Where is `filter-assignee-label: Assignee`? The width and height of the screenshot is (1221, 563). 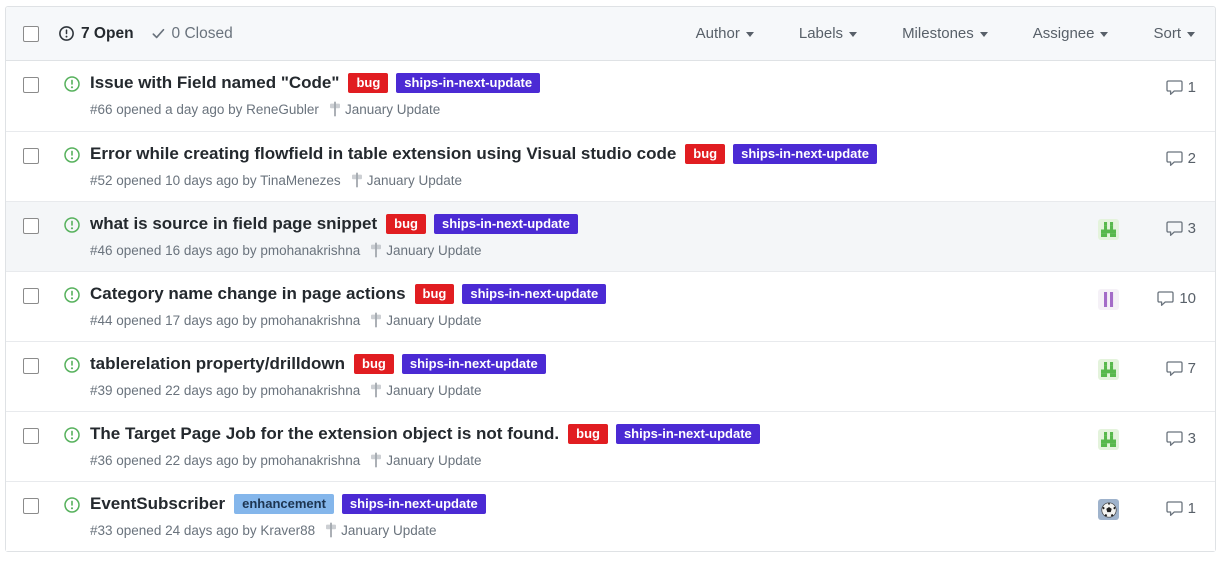
filter-assignee-label: Assignee is located at coordinates (1063, 33).